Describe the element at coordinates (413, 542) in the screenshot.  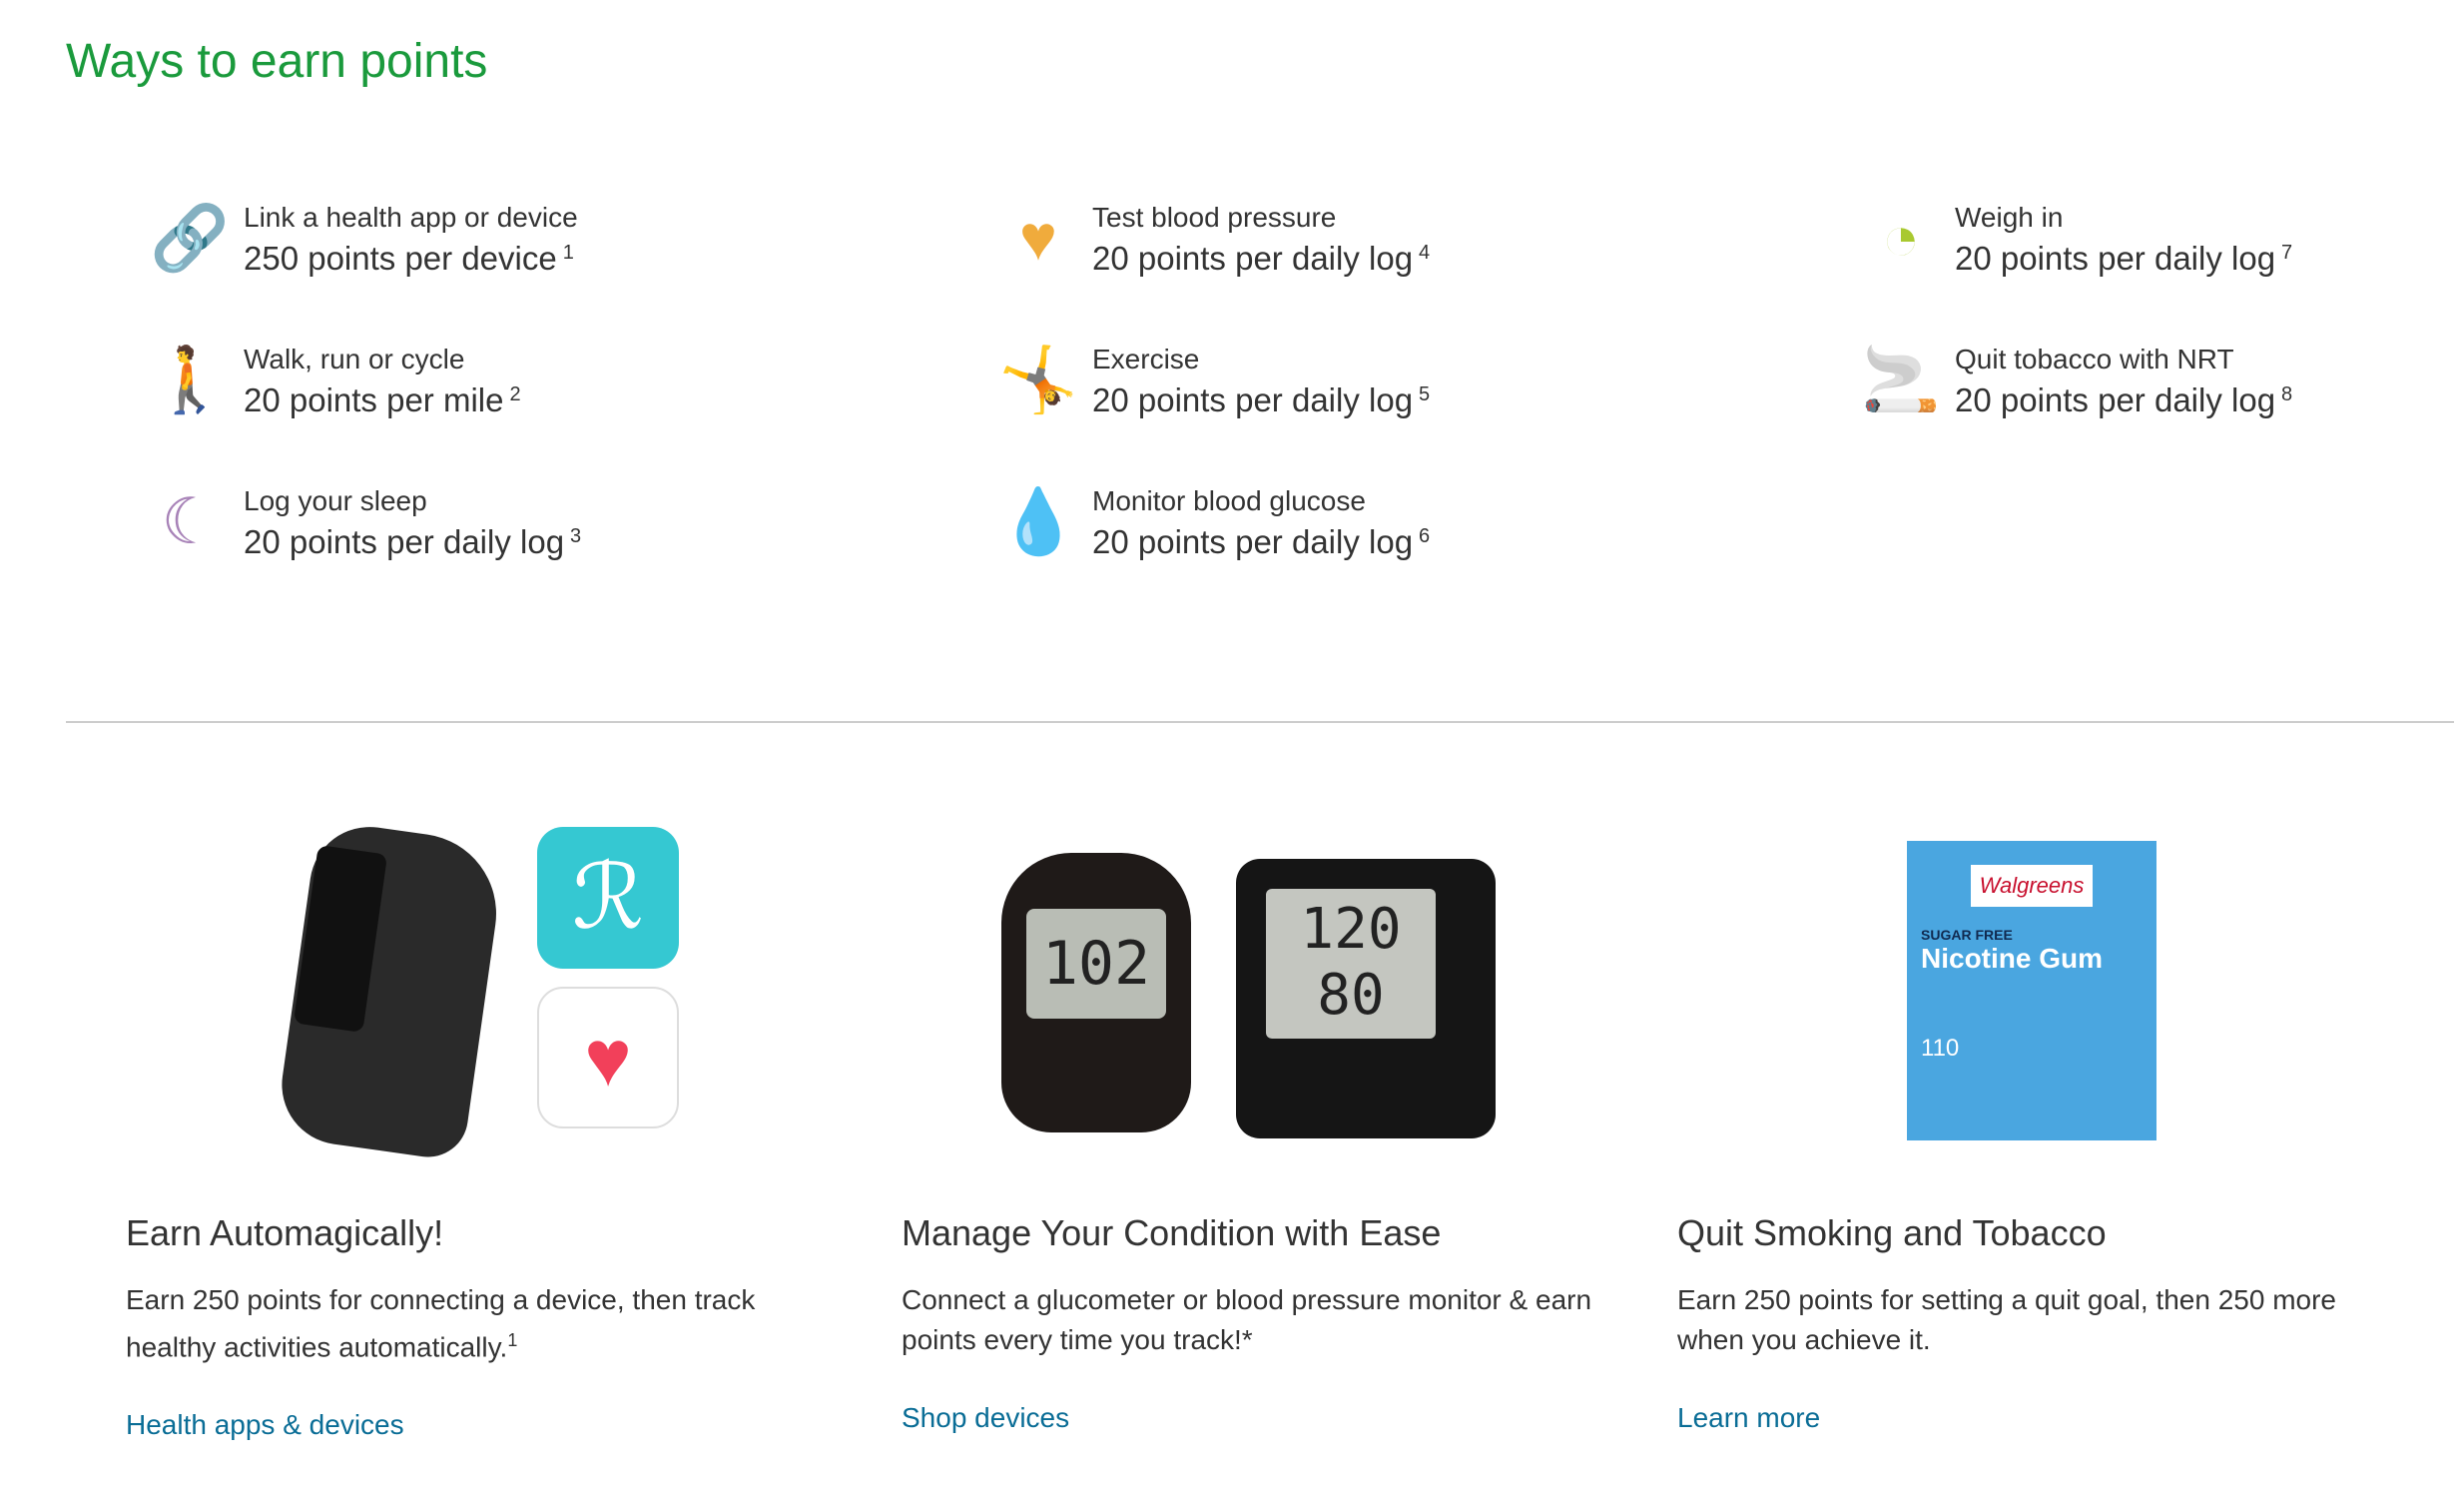
I see `item-value: 20 points per daily log 3` at that location.